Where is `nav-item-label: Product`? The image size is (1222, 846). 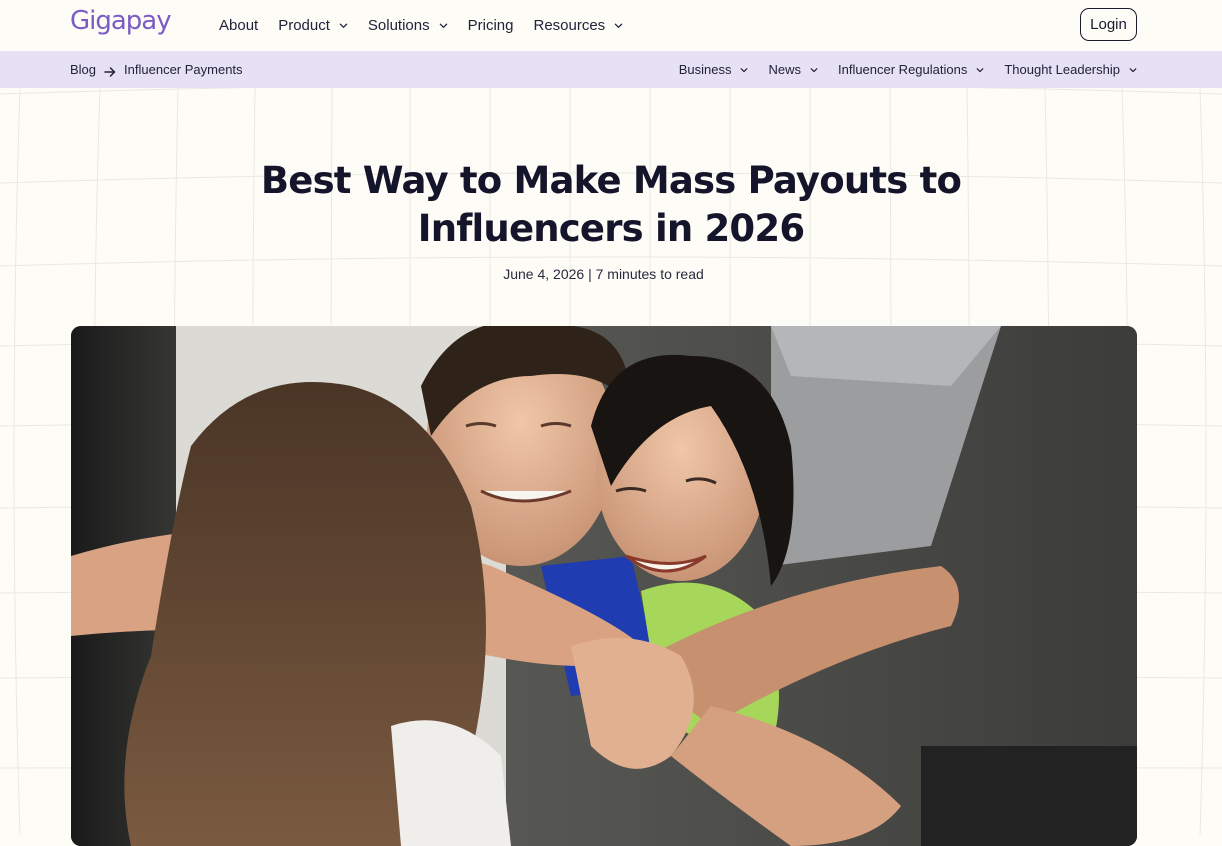
nav-item-label: Product is located at coordinates (304, 25).